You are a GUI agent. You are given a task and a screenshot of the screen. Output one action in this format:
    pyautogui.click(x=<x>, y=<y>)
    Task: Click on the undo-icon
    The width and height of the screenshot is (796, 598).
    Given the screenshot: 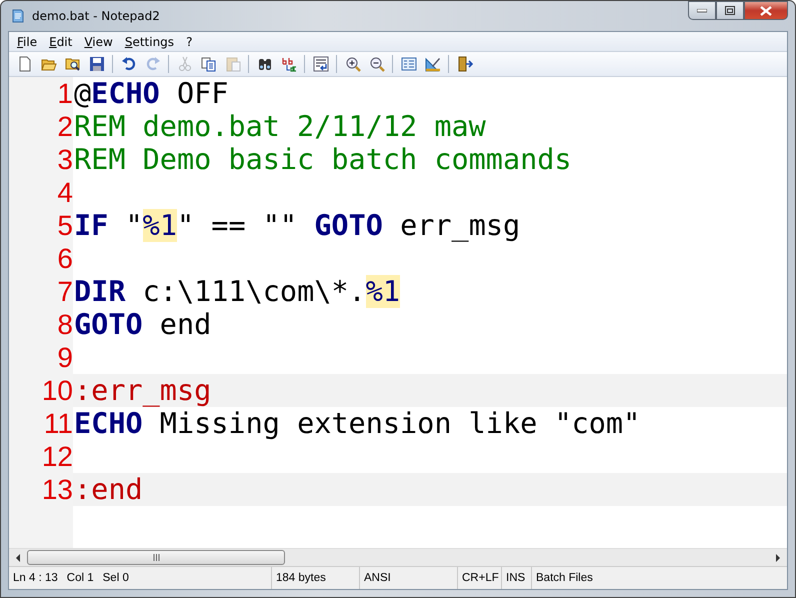 What is the action you would take?
    pyautogui.click(x=128, y=64)
    